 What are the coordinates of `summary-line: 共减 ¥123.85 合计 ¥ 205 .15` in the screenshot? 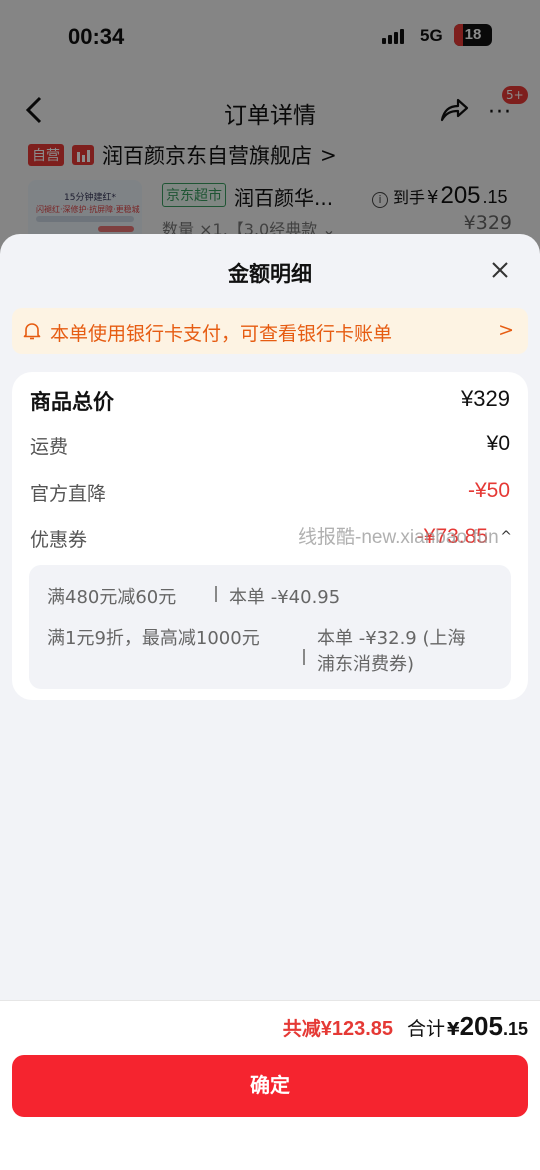 It's located at (405, 1026).